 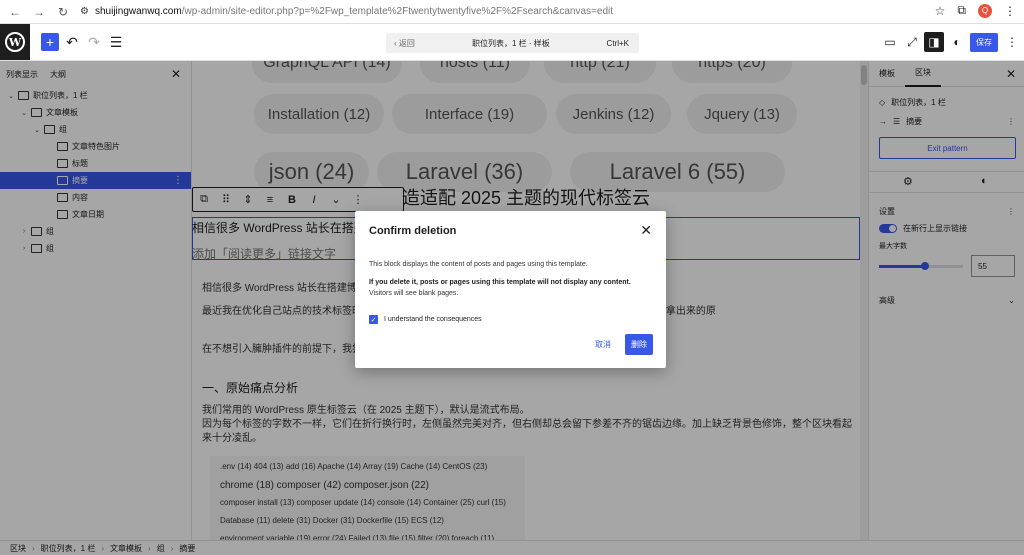 I want to click on reload-icon: ↻, so click(x=63, y=12).